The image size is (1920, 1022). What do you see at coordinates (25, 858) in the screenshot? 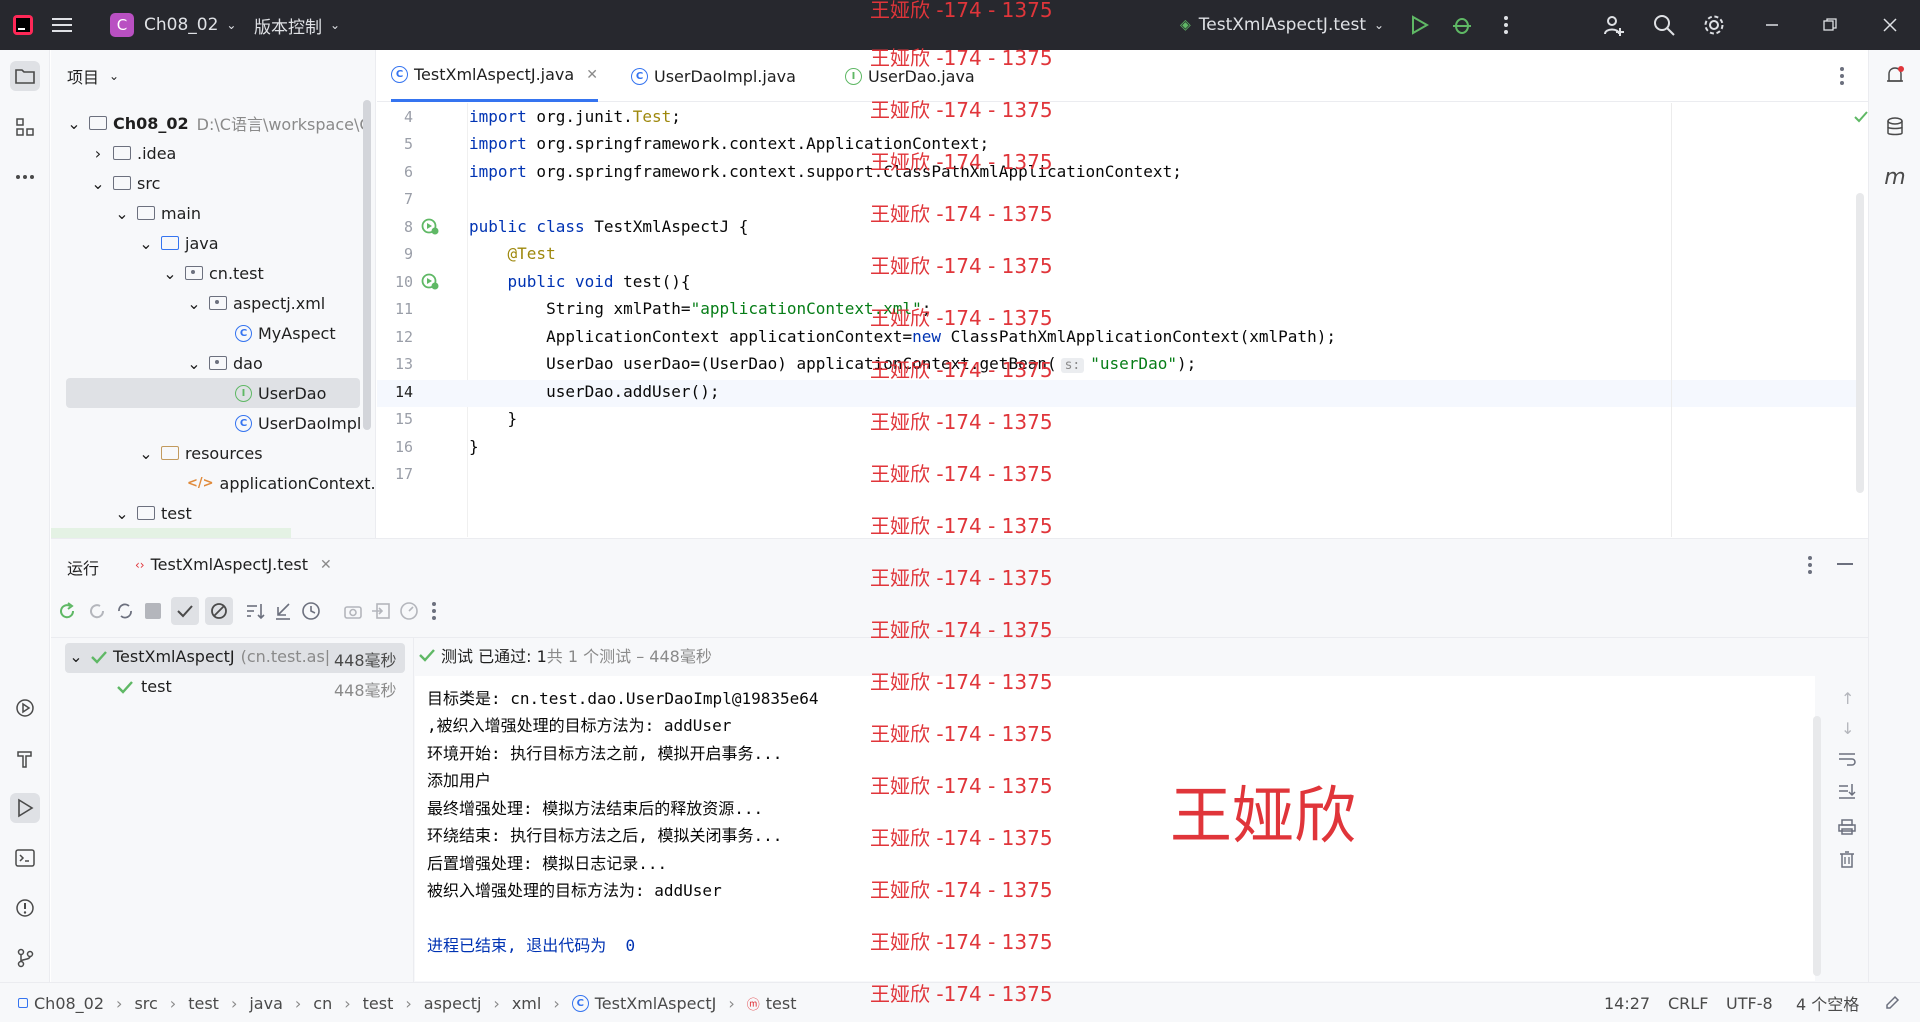
I see `terminal-icon` at bounding box center [25, 858].